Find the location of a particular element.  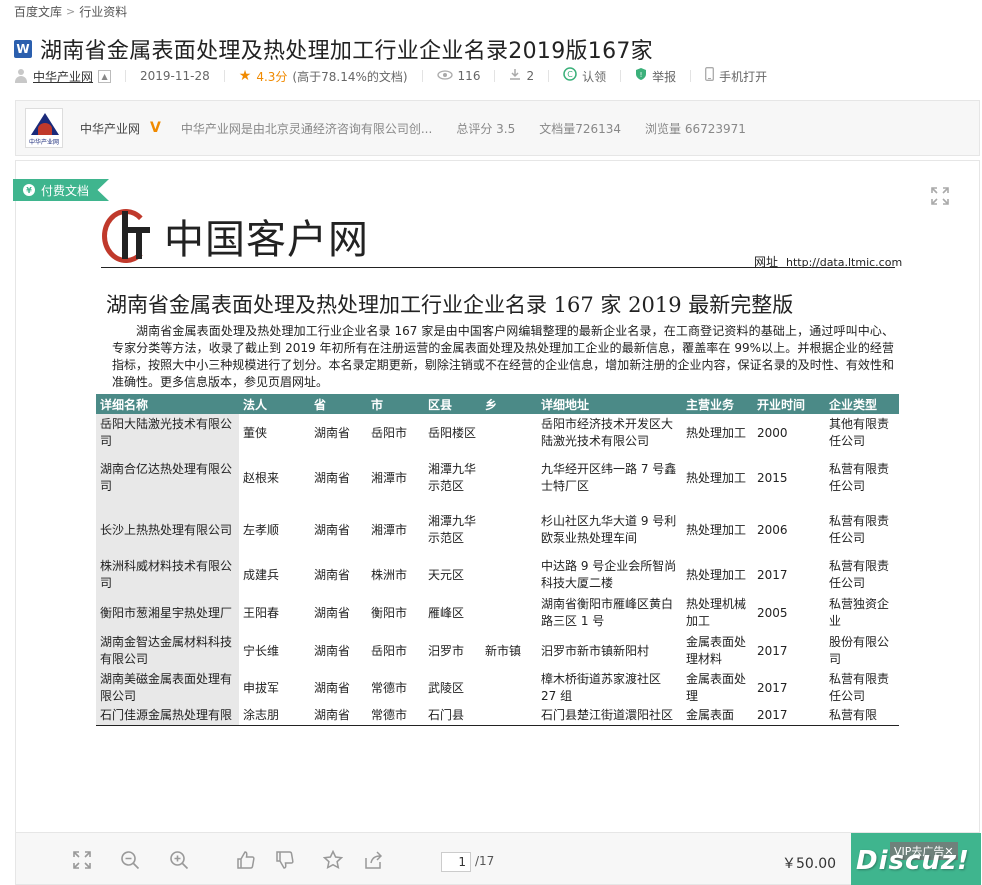

cell-business: 热处理机械加工 is located at coordinates (716, 612).